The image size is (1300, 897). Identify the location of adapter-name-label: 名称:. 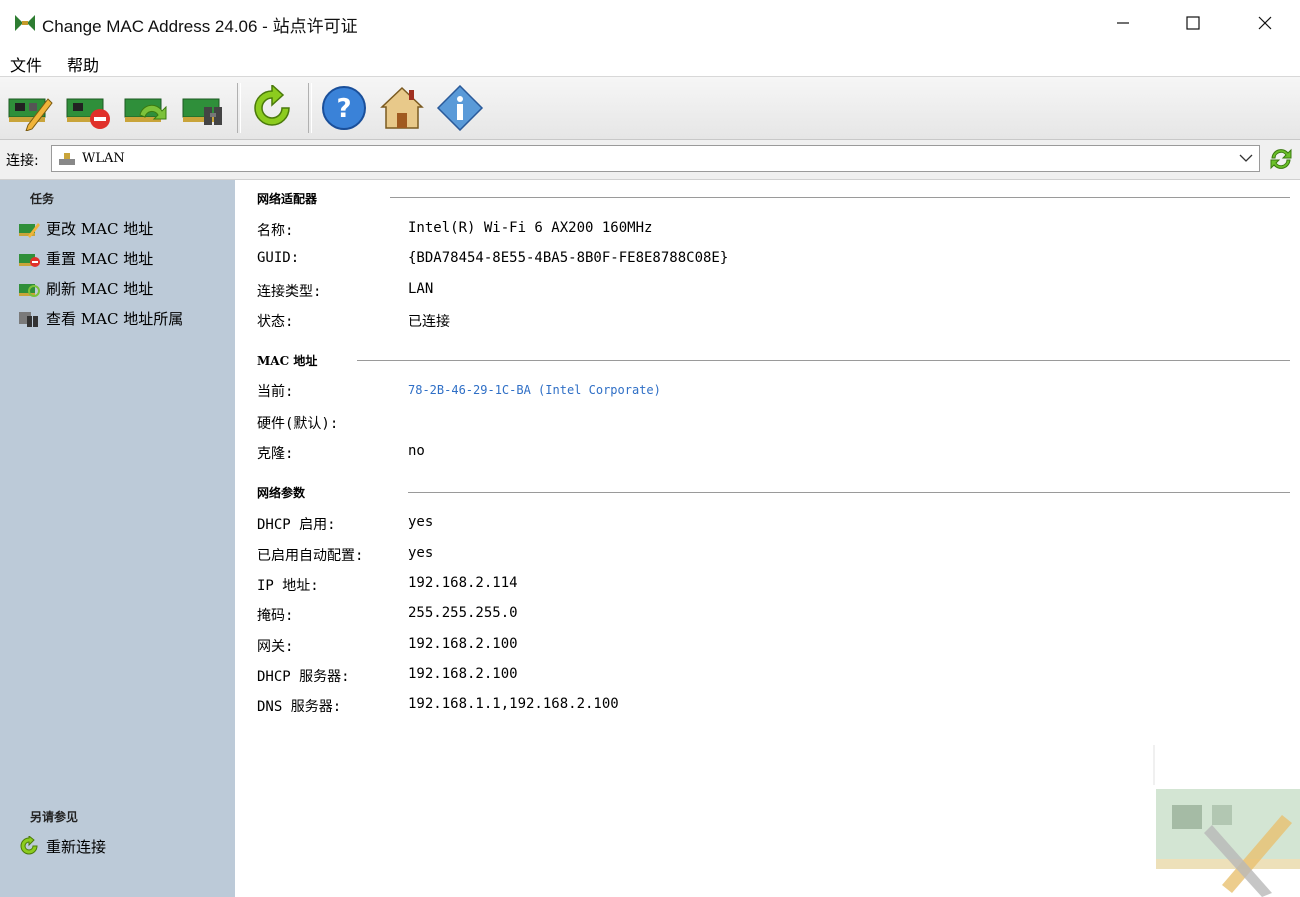
(275, 231).